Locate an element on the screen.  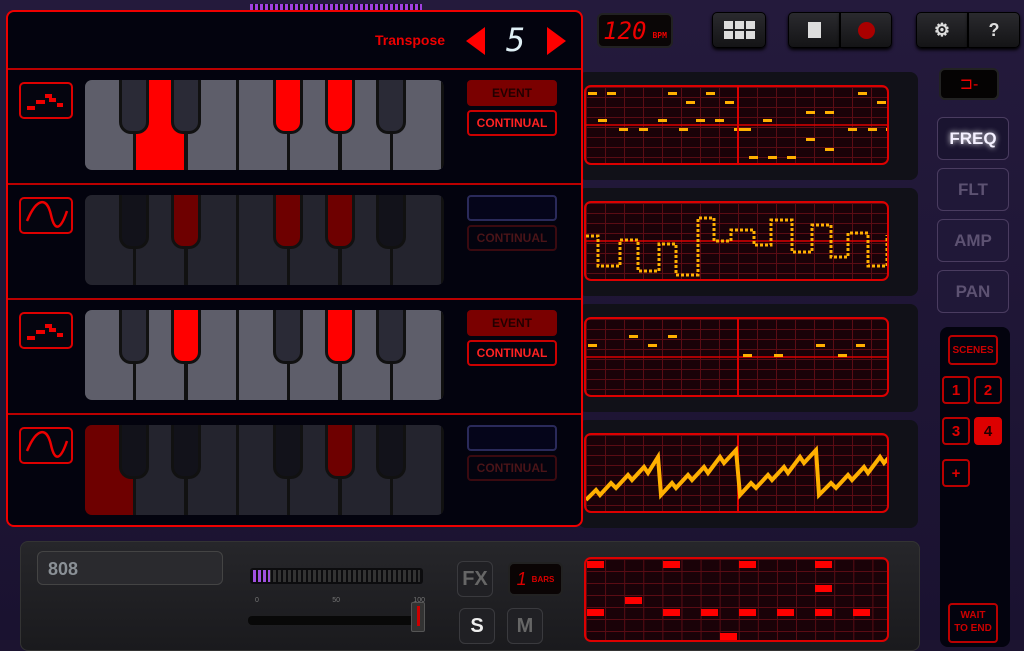
tab-freq: FREQ is located at coordinates (973, 138).